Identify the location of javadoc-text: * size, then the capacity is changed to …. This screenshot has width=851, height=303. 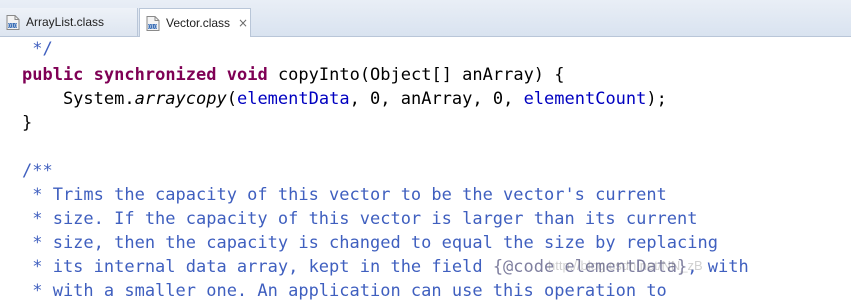
(370, 243).